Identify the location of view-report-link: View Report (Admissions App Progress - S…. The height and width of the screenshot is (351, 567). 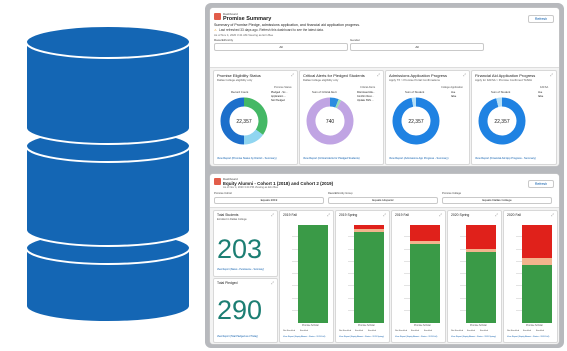
(418, 158).